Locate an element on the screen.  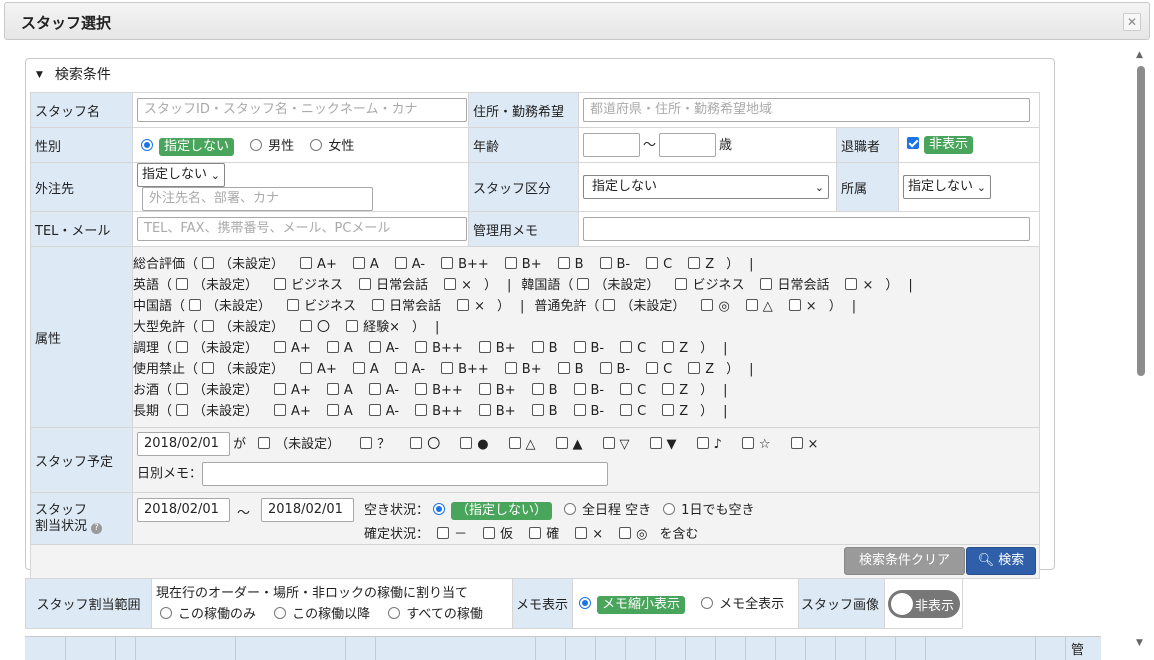
attribute-option: ◎ is located at coordinates (723, 306).